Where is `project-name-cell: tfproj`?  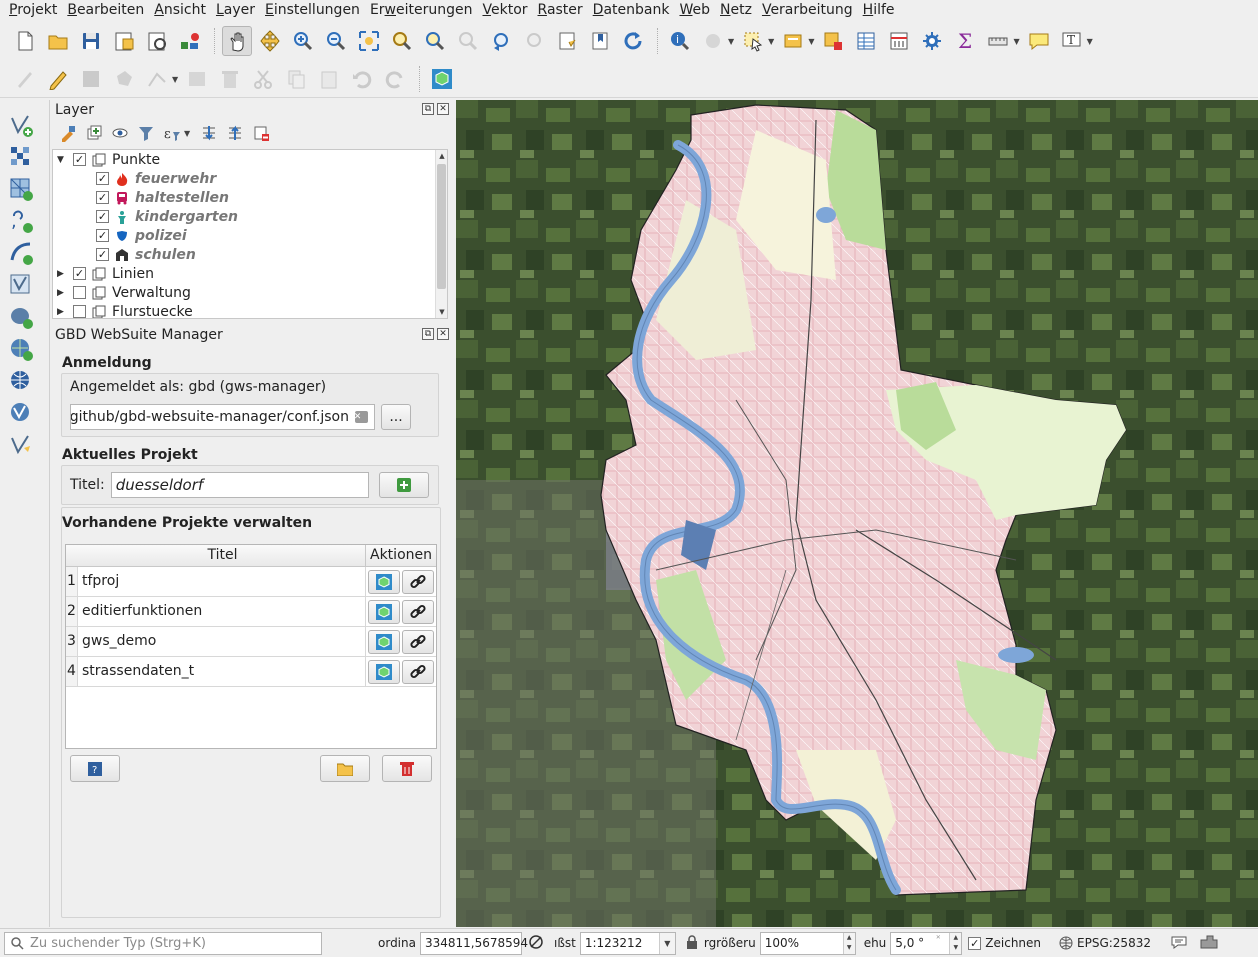
project-name-cell: tfproj is located at coordinates (222, 581).